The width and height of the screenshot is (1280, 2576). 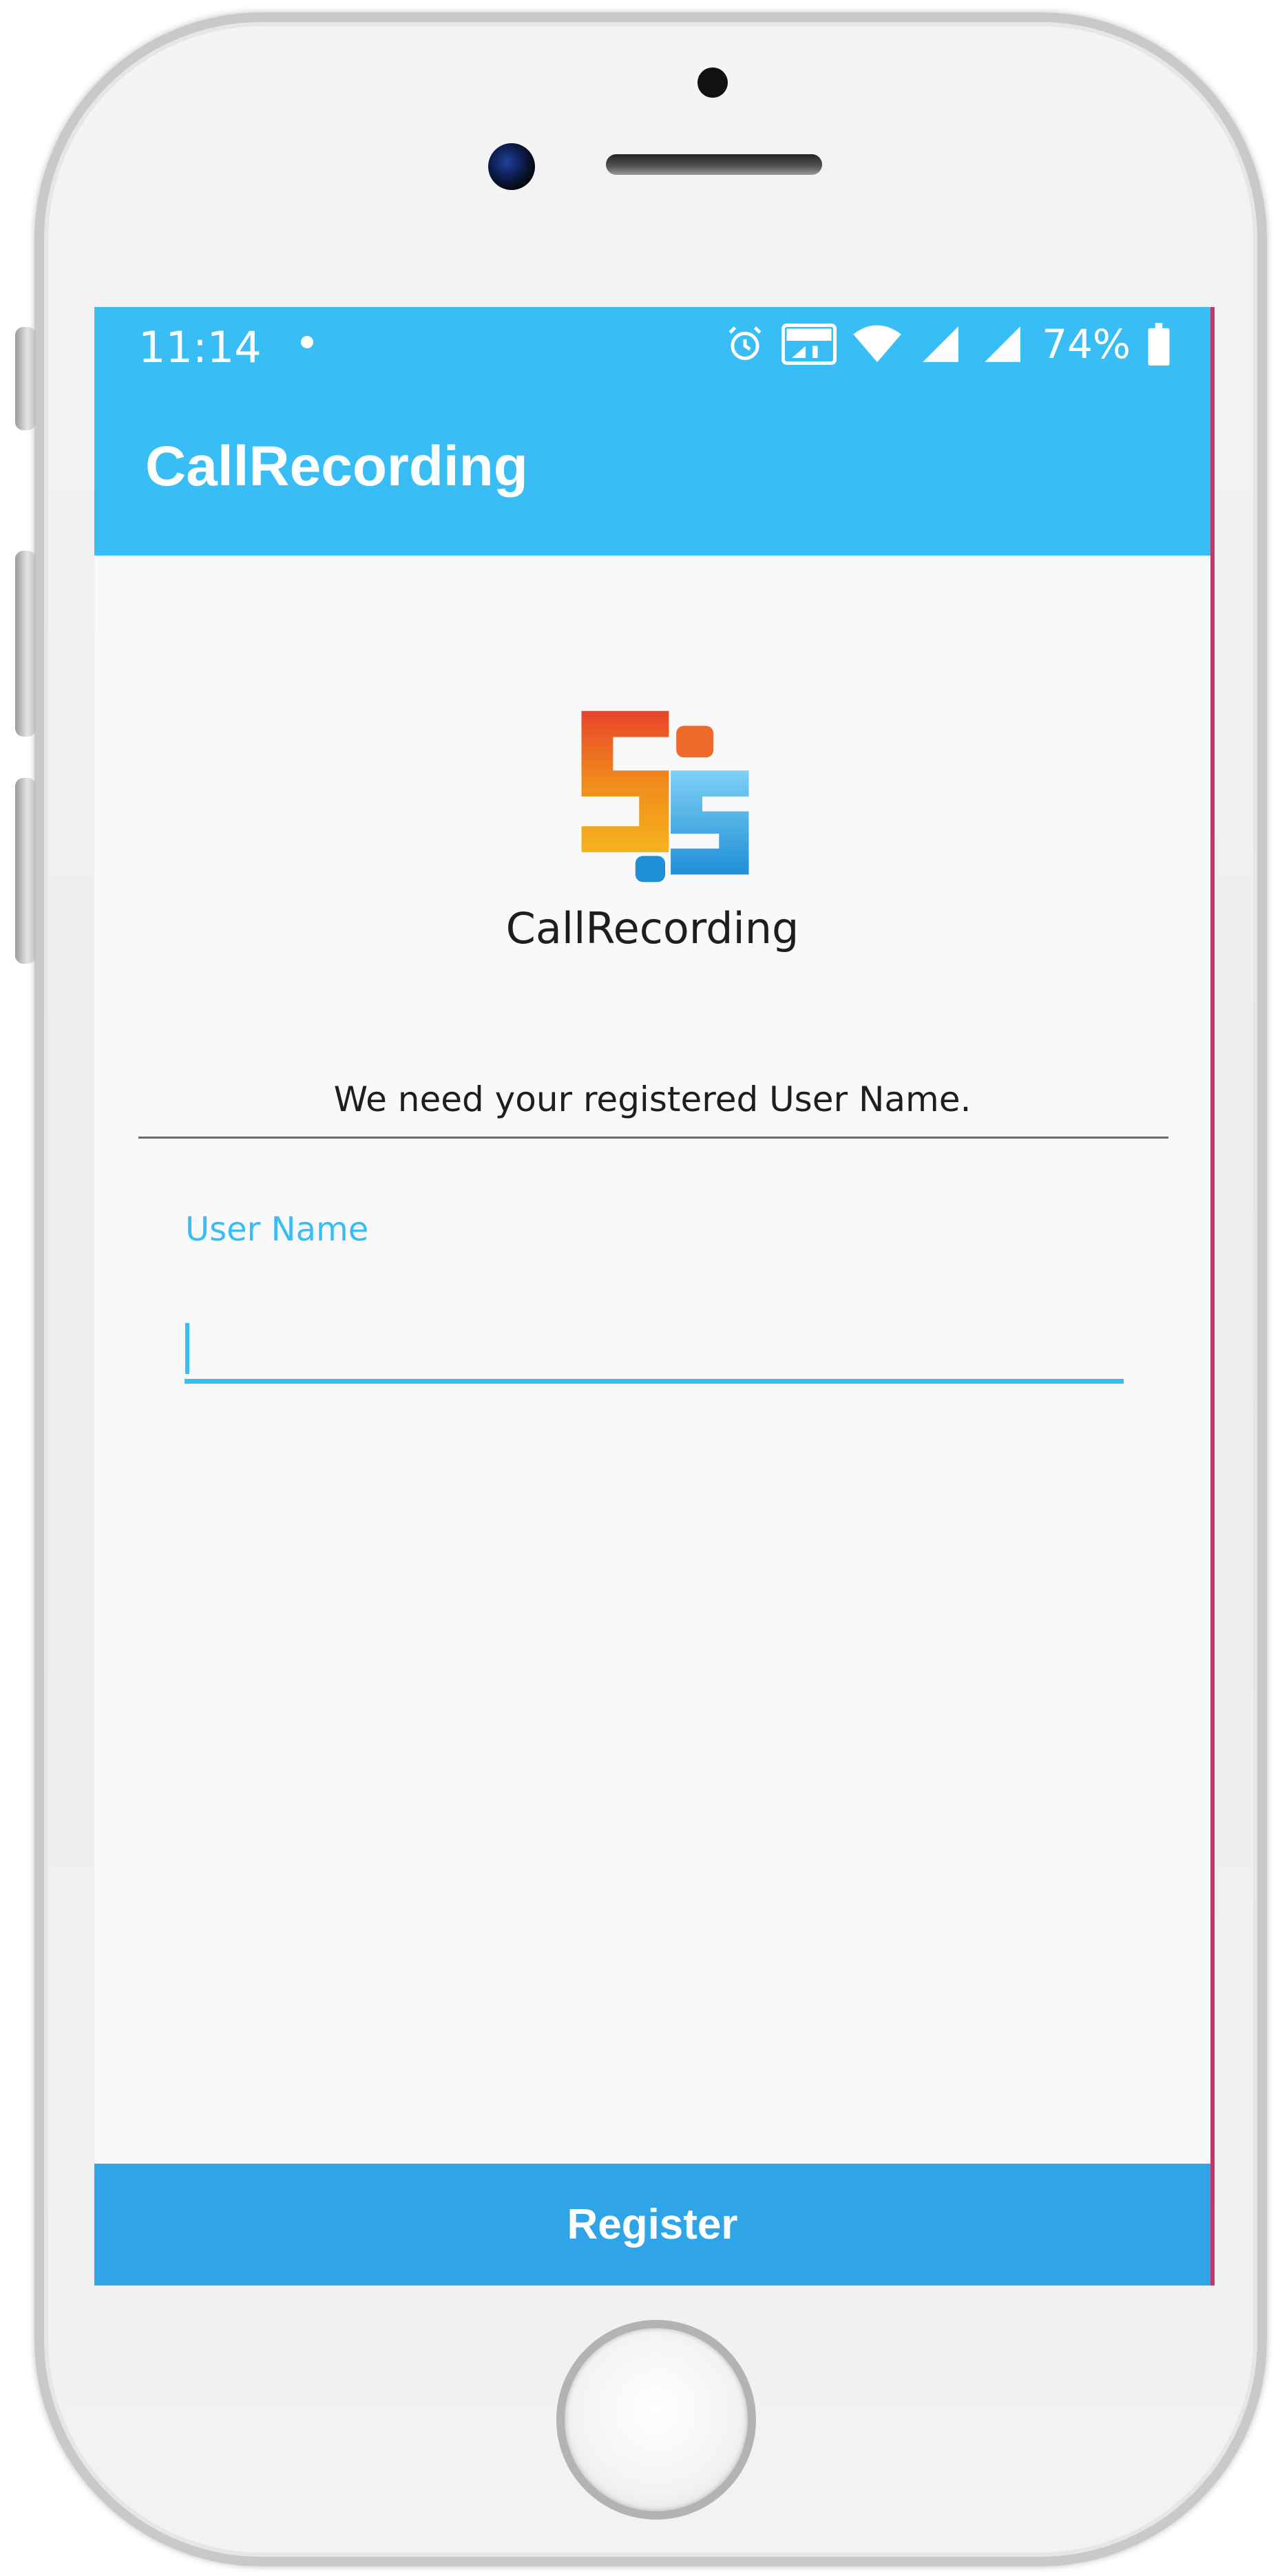 What do you see at coordinates (25, 871) in the screenshot?
I see `phone-side-button-volume-down` at bounding box center [25, 871].